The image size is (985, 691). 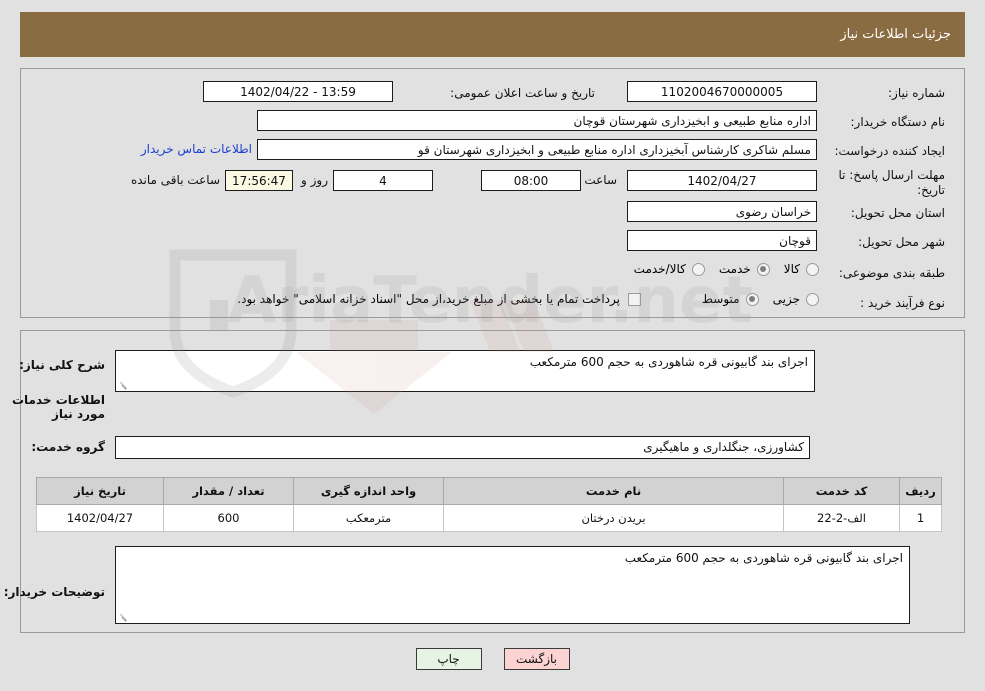 What do you see at coordinates (895, 34) in the screenshot?
I see `page-title: جزئیات اطلاعات نیاز` at bounding box center [895, 34].